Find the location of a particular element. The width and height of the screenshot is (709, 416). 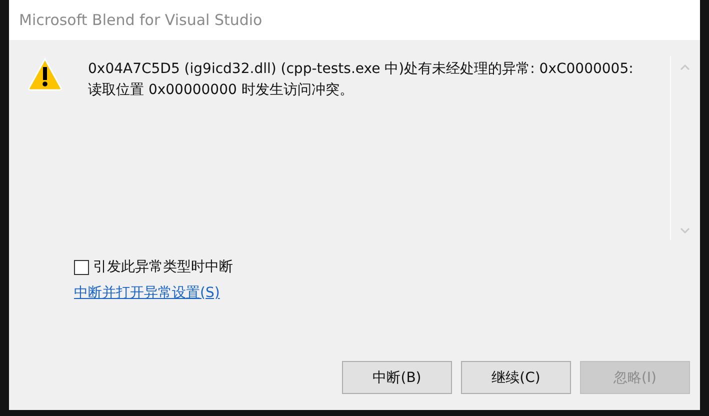

warning-icon is located at coordinates (45, 74).